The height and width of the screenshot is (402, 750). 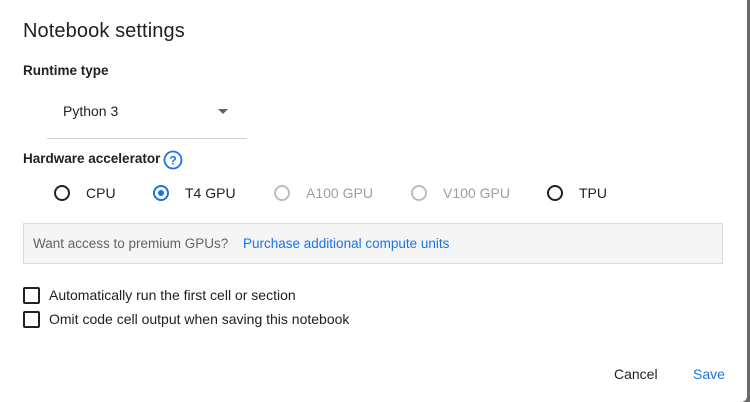 I want to click on runtime-type-select: Python 3, so click(x=147, y=115).